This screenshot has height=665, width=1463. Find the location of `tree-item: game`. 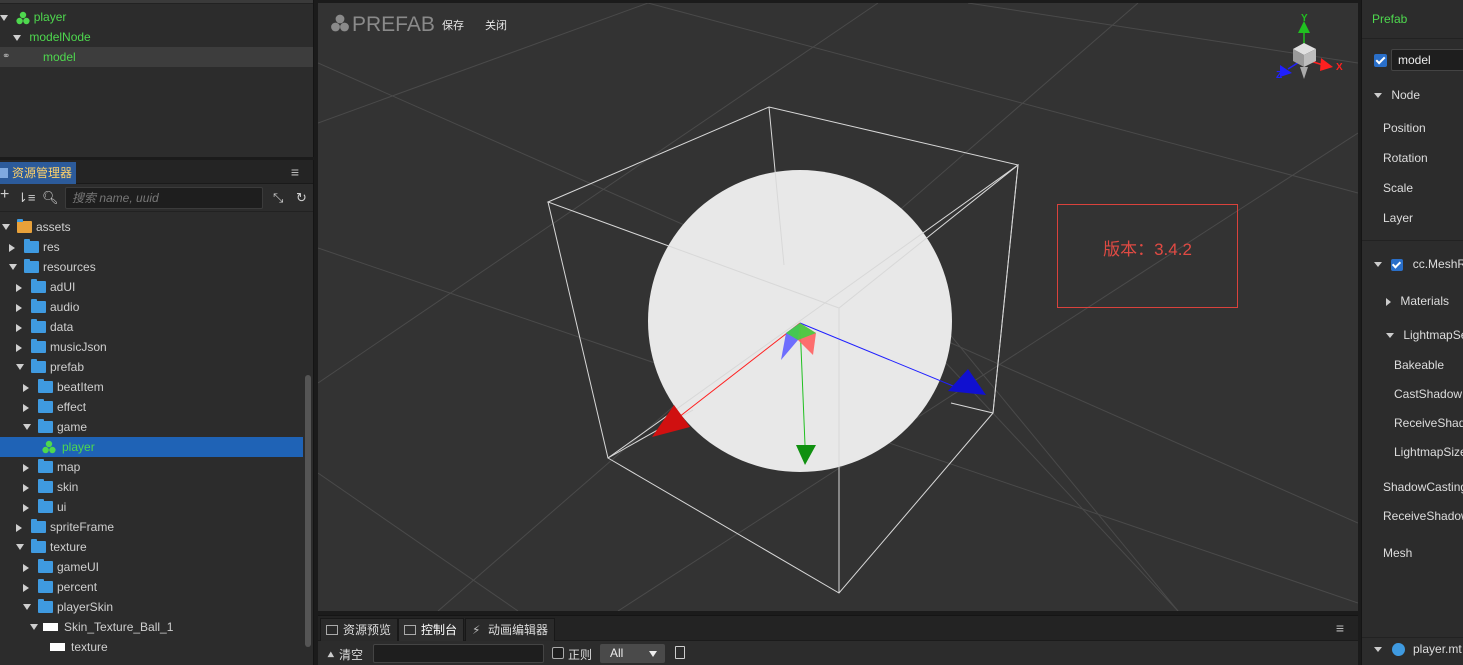

tree-item: game is located at coordinates (151, 427).